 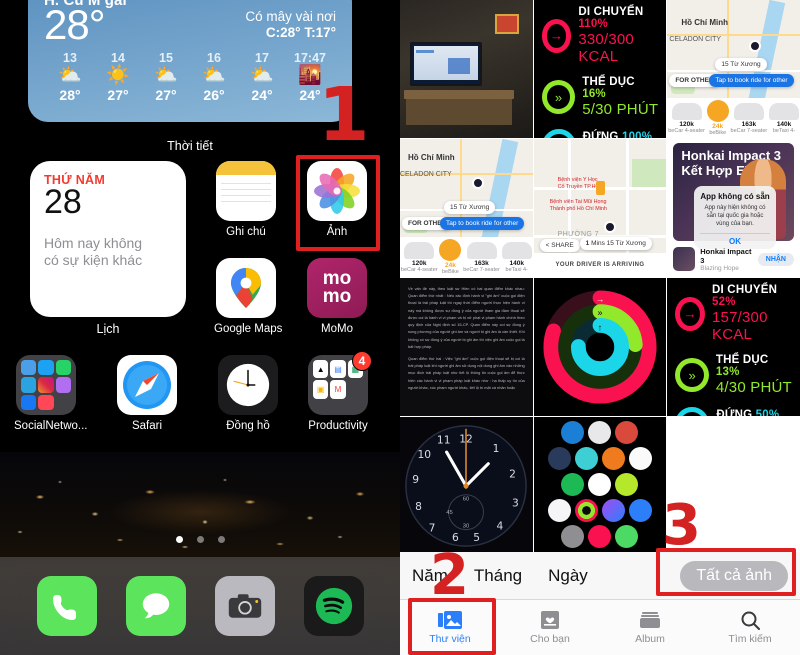 I want to click on photo-thumbnail-activity-1: → DI CHUYỂN 110% 330/300 KCAL » THỂ DỤC, so click(x=600, y=69).